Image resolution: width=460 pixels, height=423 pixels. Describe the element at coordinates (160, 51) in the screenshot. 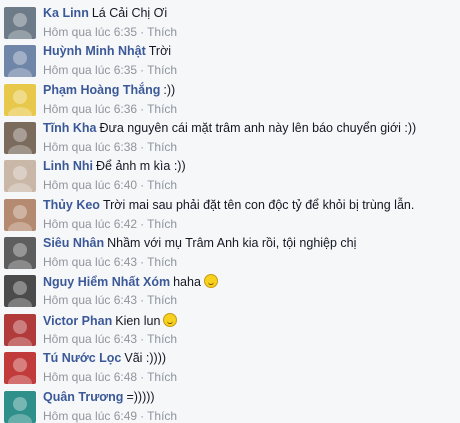

I see `comment-text: Trời` at that location.